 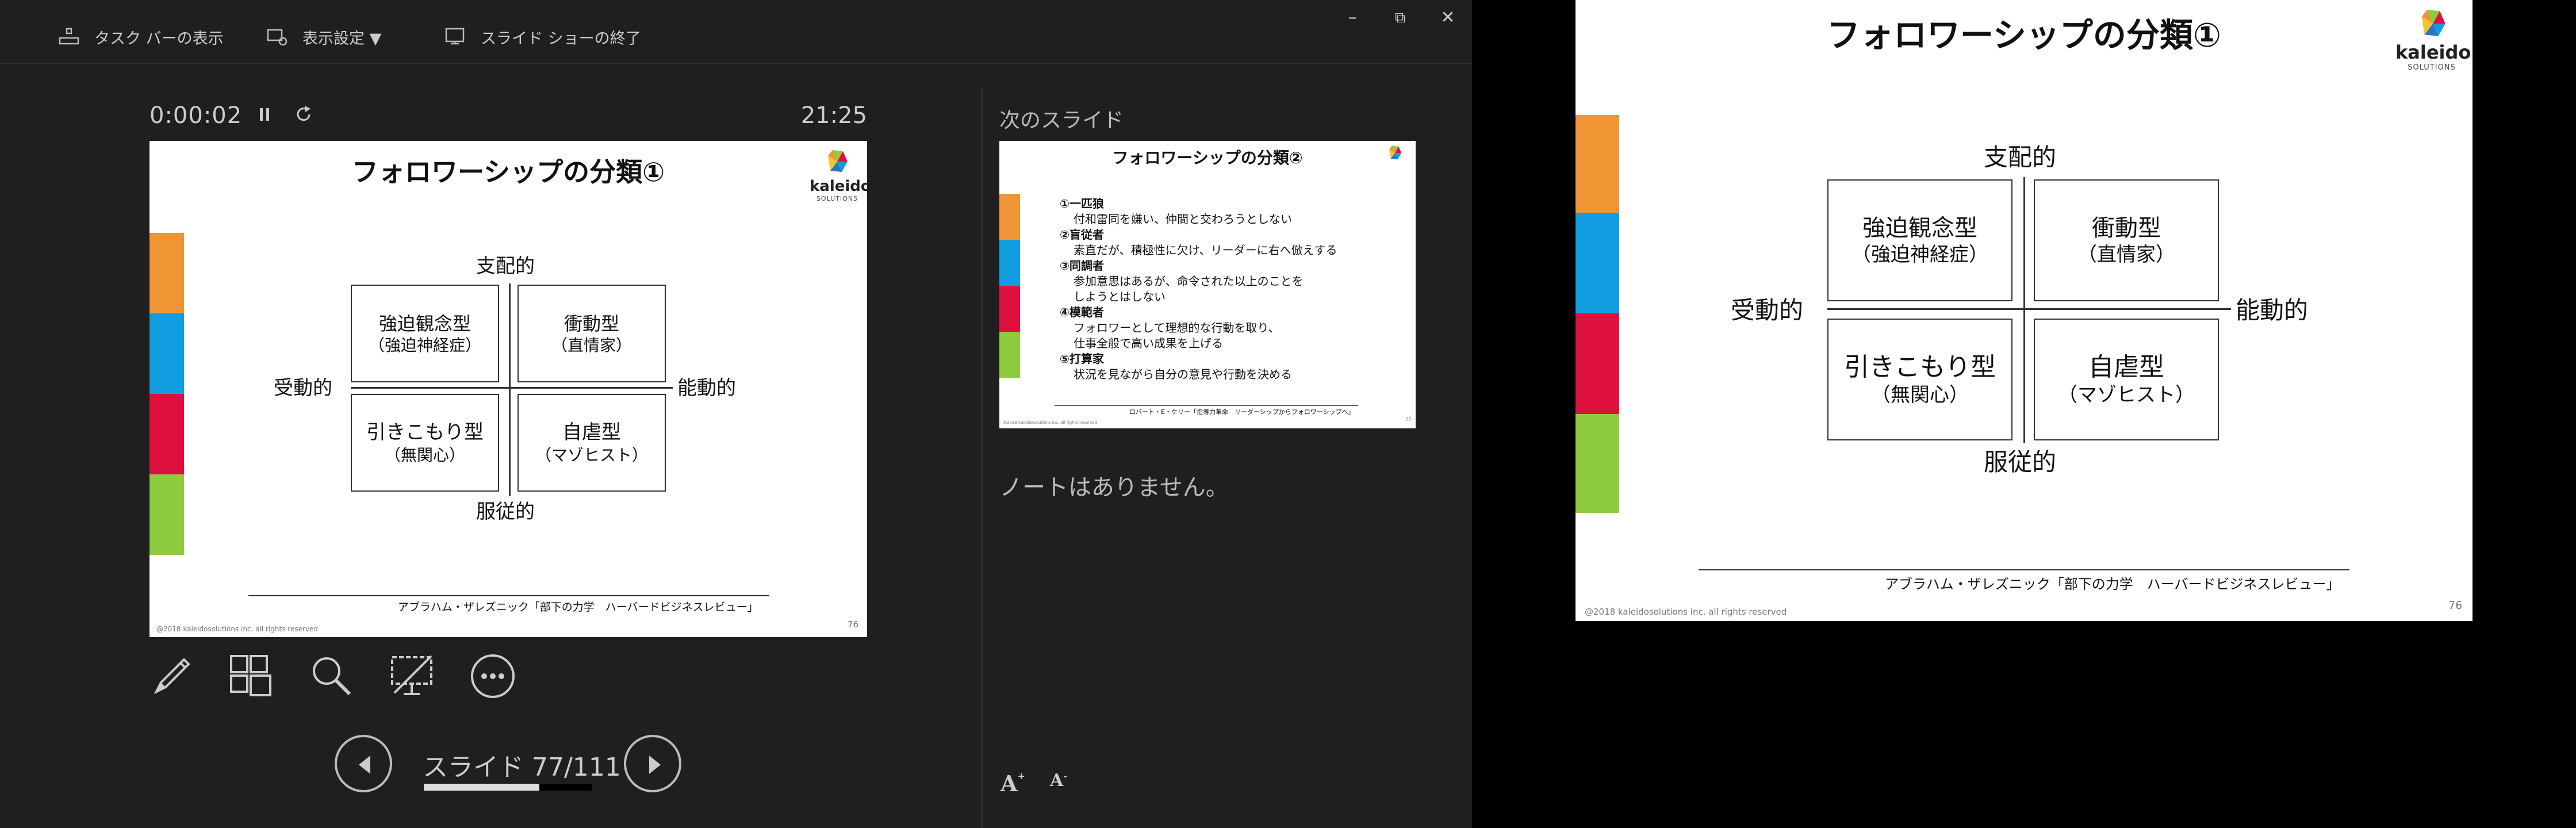 What do you see at coordinates (1082, 312) in the screenshot?
I see `list-item-head: ④模範者` at bounding box center [1082, 312].